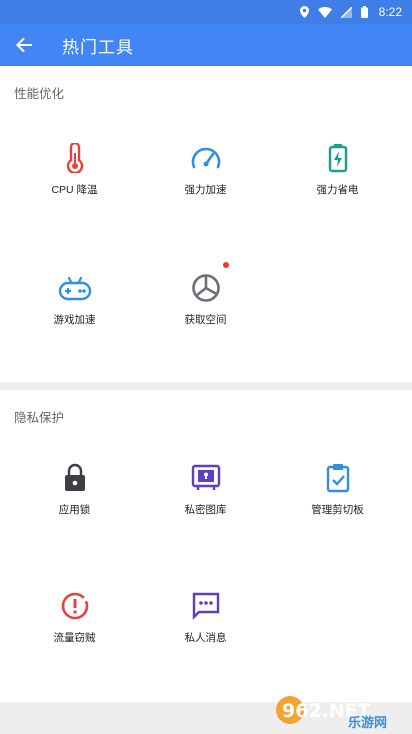 The height and width of the screenshot is (734, 412). I want to click on private-gallery-icon, so click(206, 478).